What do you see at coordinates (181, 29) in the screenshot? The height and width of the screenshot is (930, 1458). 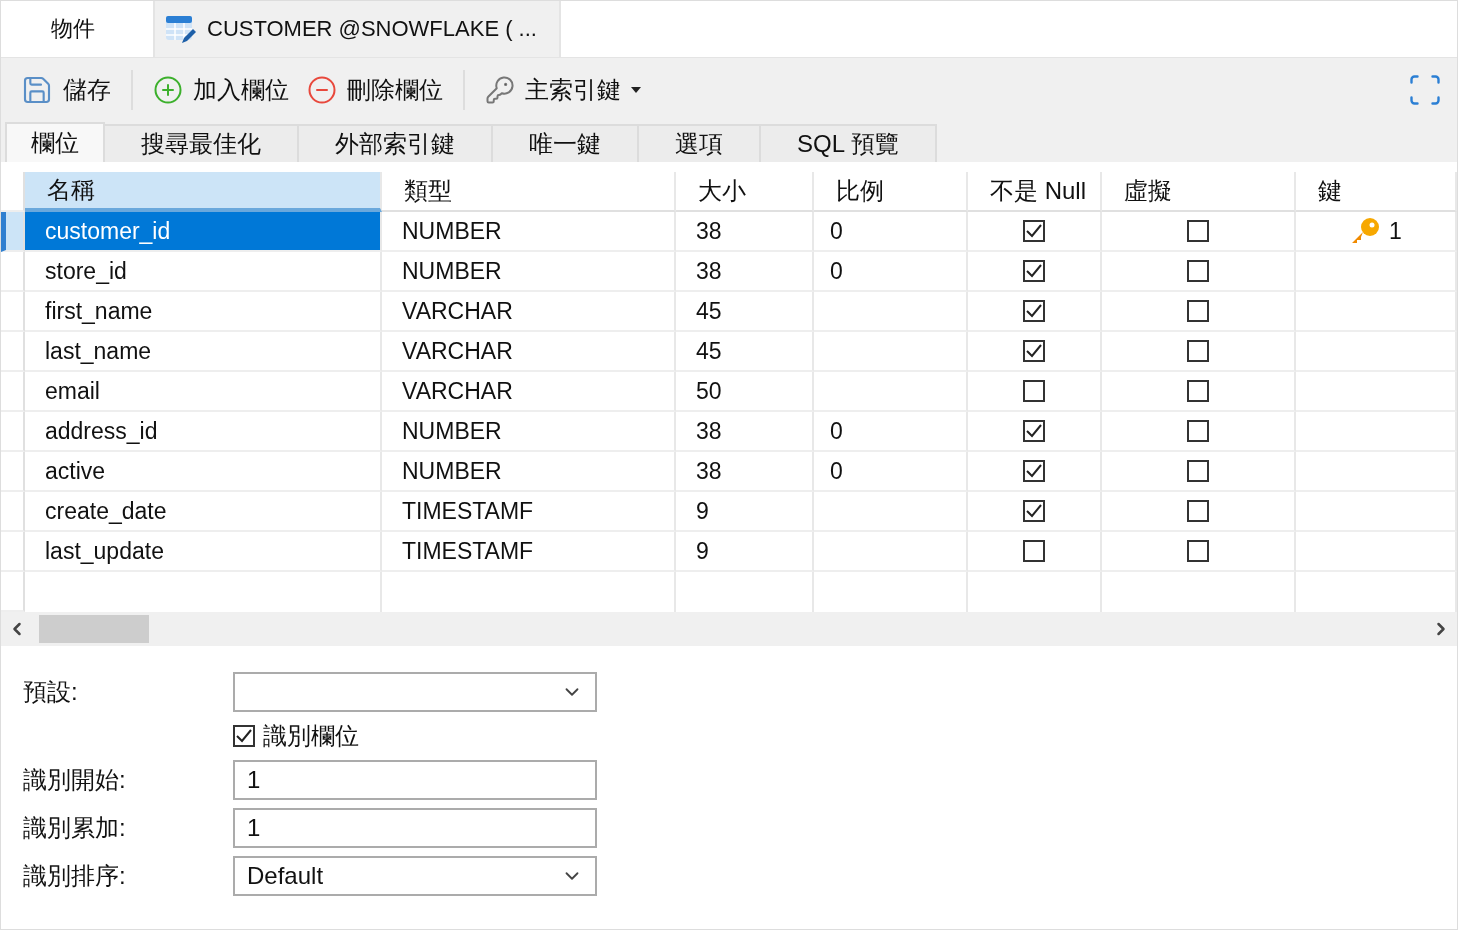 I see `table-edit-icon` at bounding box center [181, 29].